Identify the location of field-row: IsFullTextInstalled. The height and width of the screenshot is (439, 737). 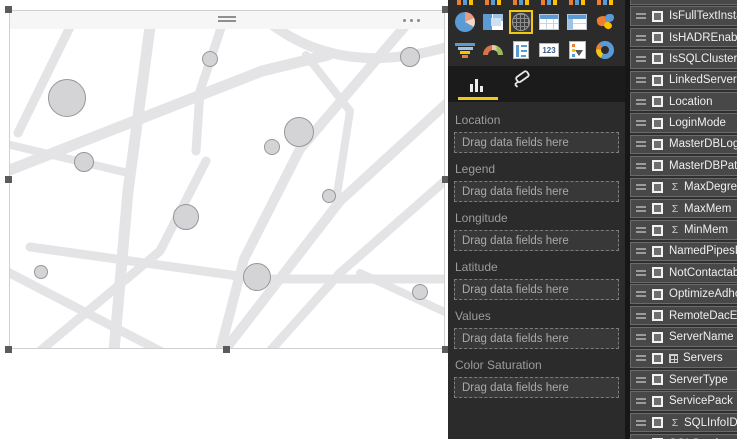
(683, 16).